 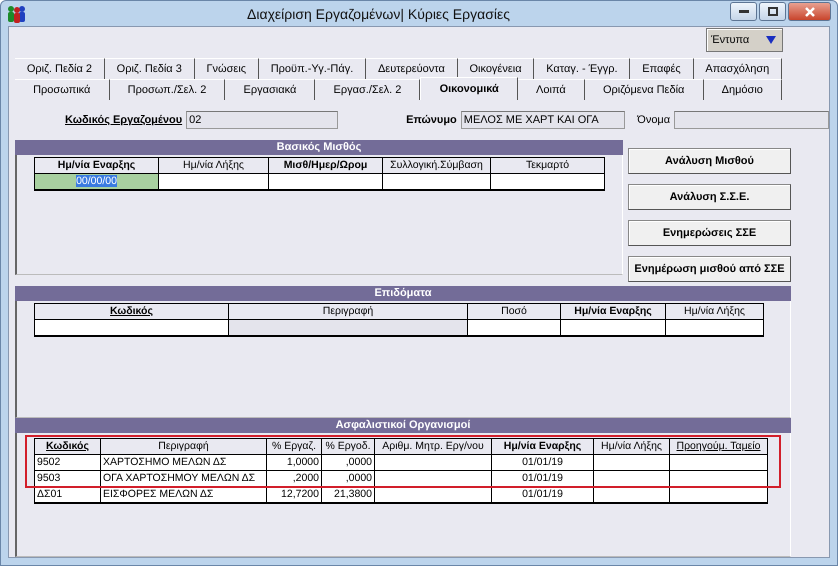 I want to click on column-header: Προηγούμ. Ταμείο, so click(x=718, y=447).